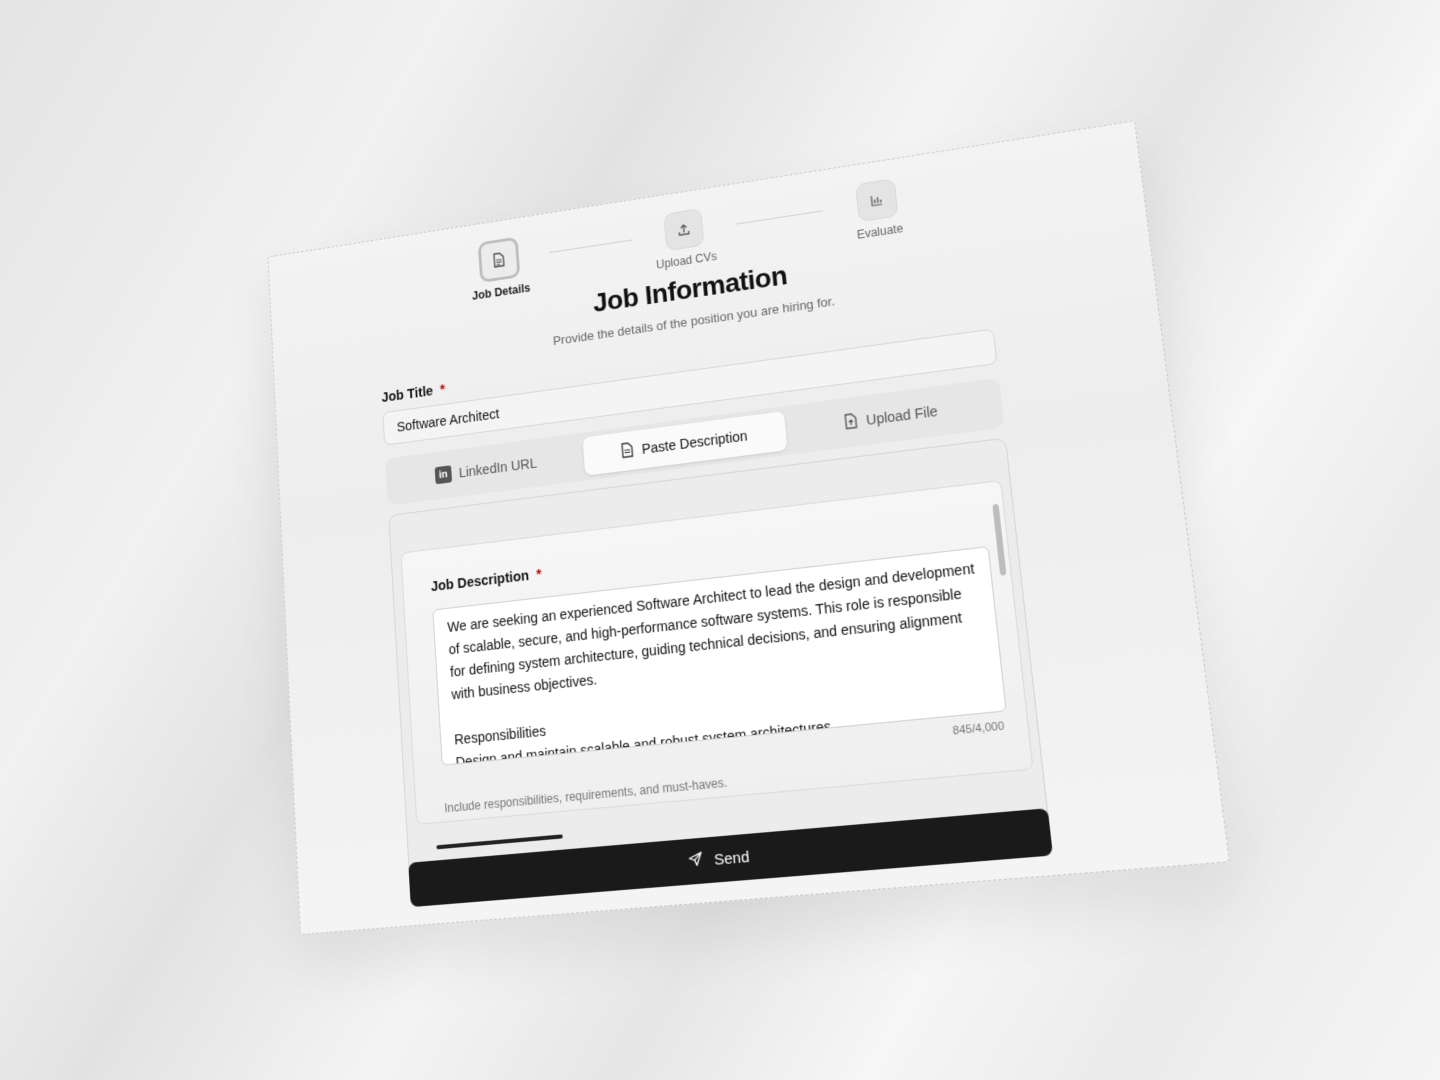  What do you see at coordinates (877, 200) in the screenshot?
I see `bar-chart-icon` at bounding box center [877, 200].